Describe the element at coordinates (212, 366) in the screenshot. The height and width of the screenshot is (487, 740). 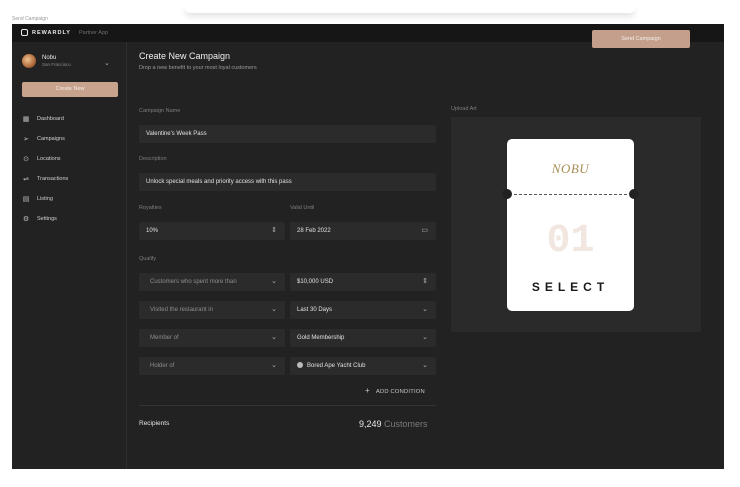
I see `condition-type-select: Holder of ⌄` at that location.